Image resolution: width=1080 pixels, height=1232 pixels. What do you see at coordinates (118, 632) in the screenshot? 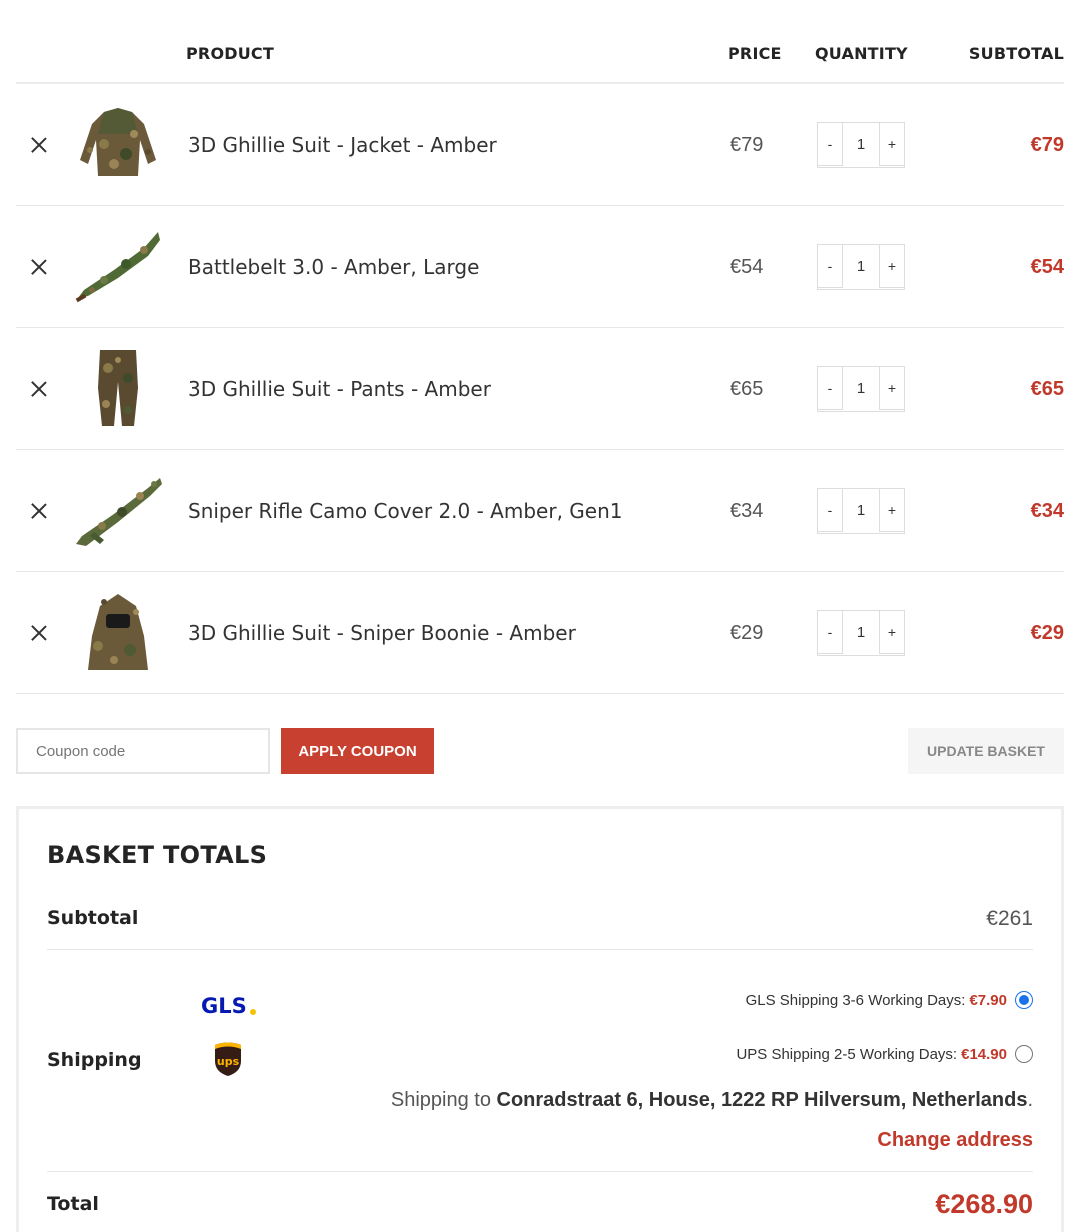
I see `product-thumbnail-boonie` at bounding box center [118, 632].